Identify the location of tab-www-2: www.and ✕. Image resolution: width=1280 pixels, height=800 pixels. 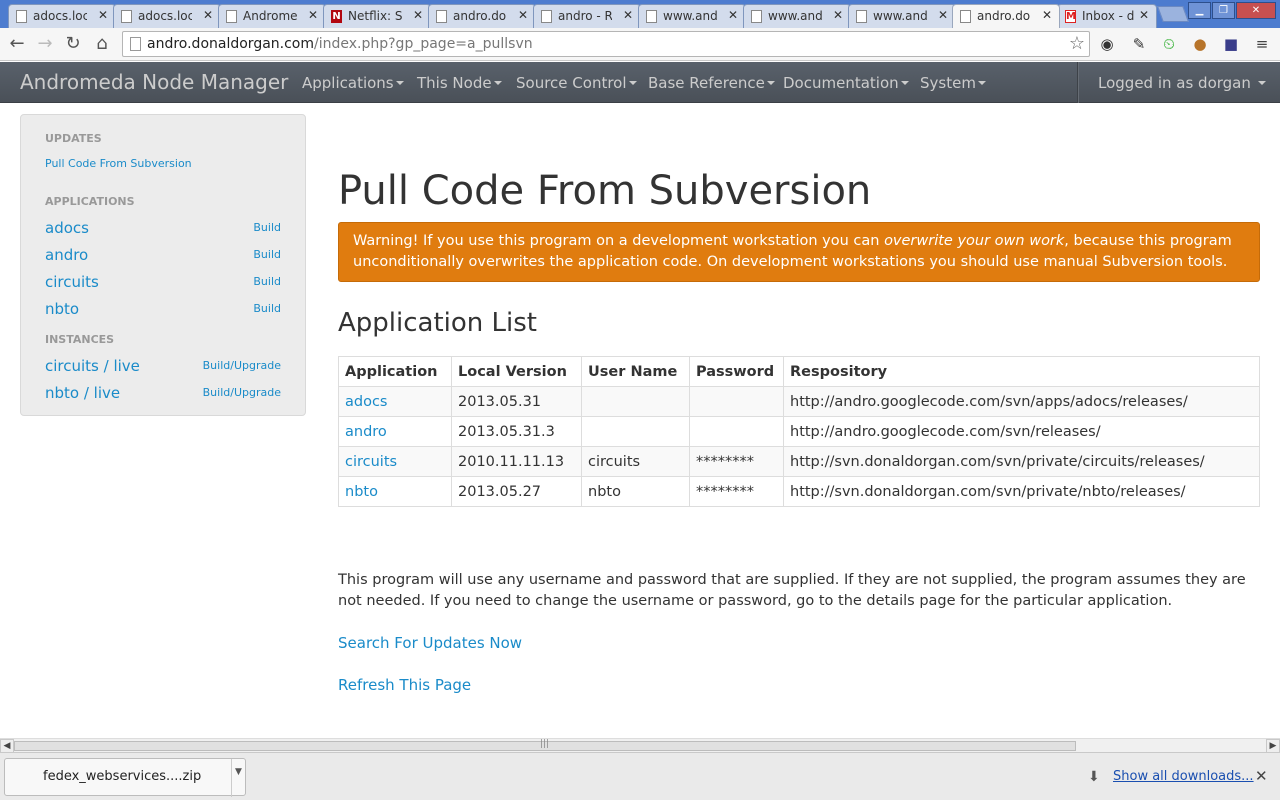
(797, 16).